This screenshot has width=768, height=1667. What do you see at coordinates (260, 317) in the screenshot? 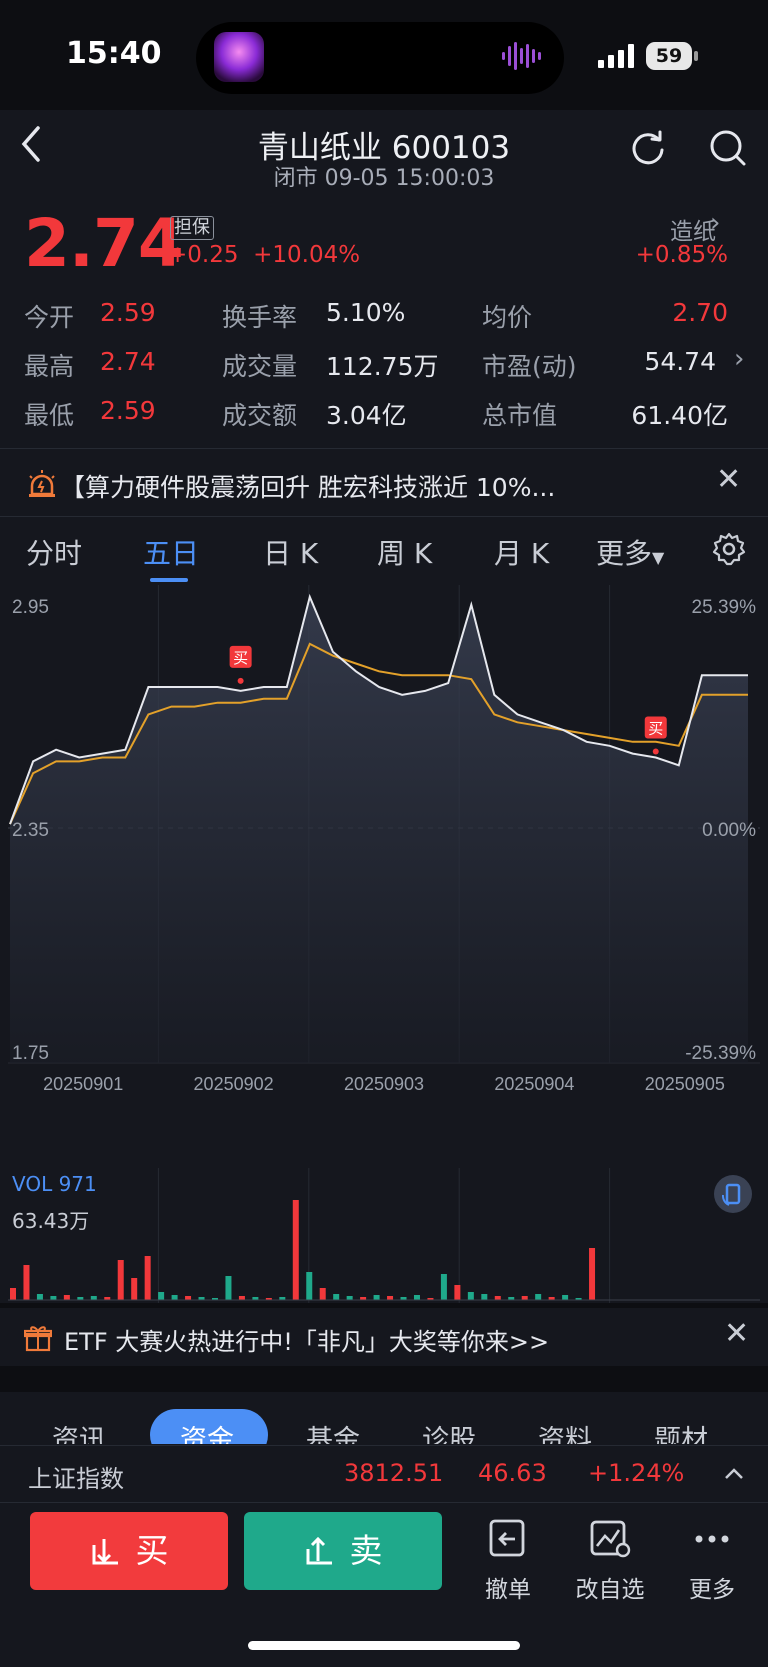
I see `stat-label: 换手率` at bounding box center [260, 317].